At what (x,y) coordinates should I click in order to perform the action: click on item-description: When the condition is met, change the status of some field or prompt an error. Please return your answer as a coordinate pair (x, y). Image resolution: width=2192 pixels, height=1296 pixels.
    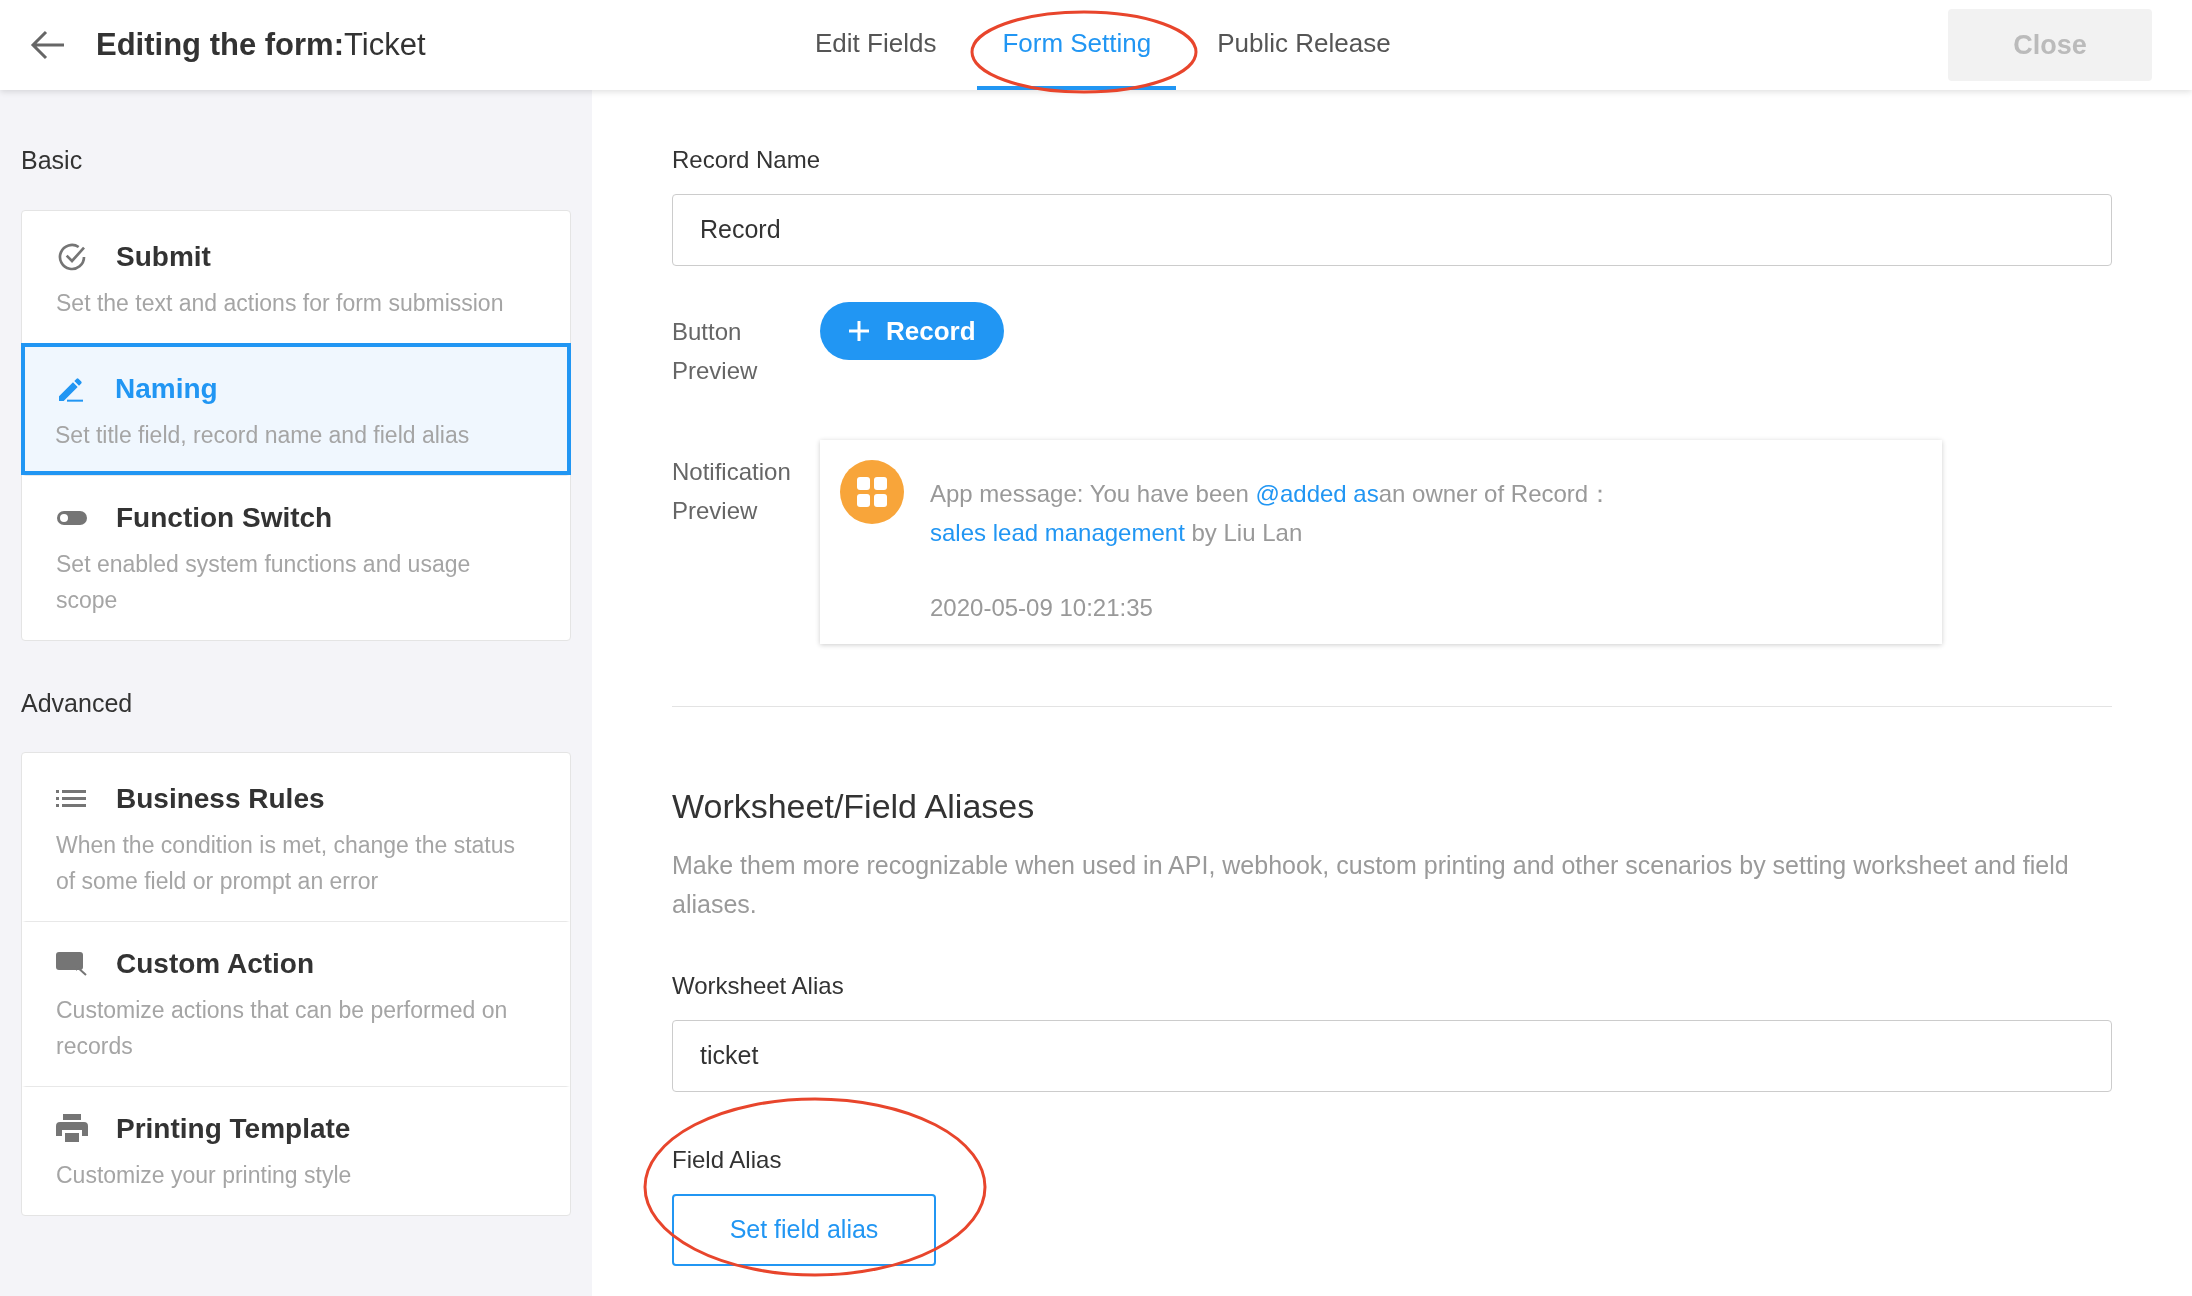
    Looking at the image, I should click on (286, 863).